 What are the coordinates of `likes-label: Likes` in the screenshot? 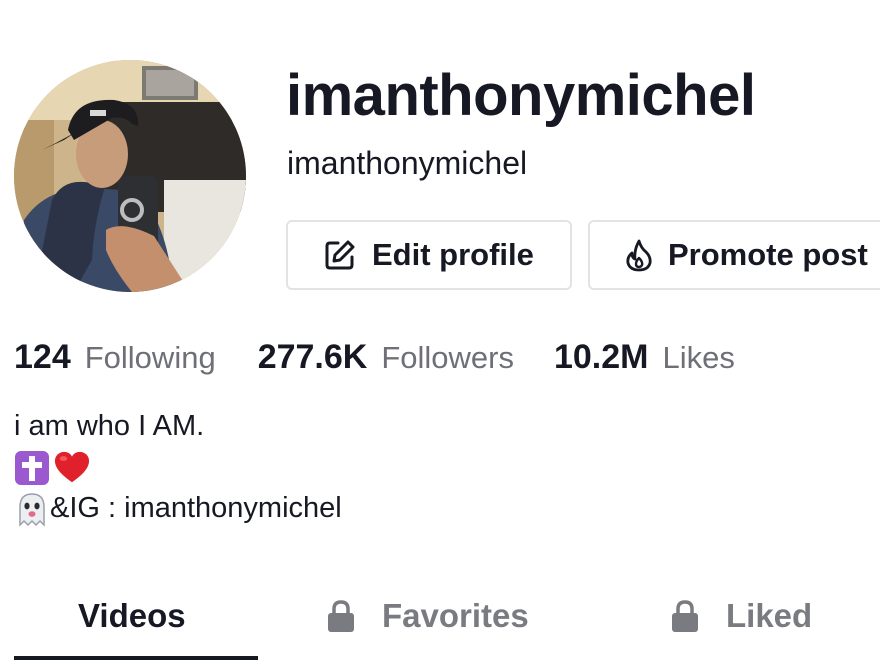 It's located at (698, 357).